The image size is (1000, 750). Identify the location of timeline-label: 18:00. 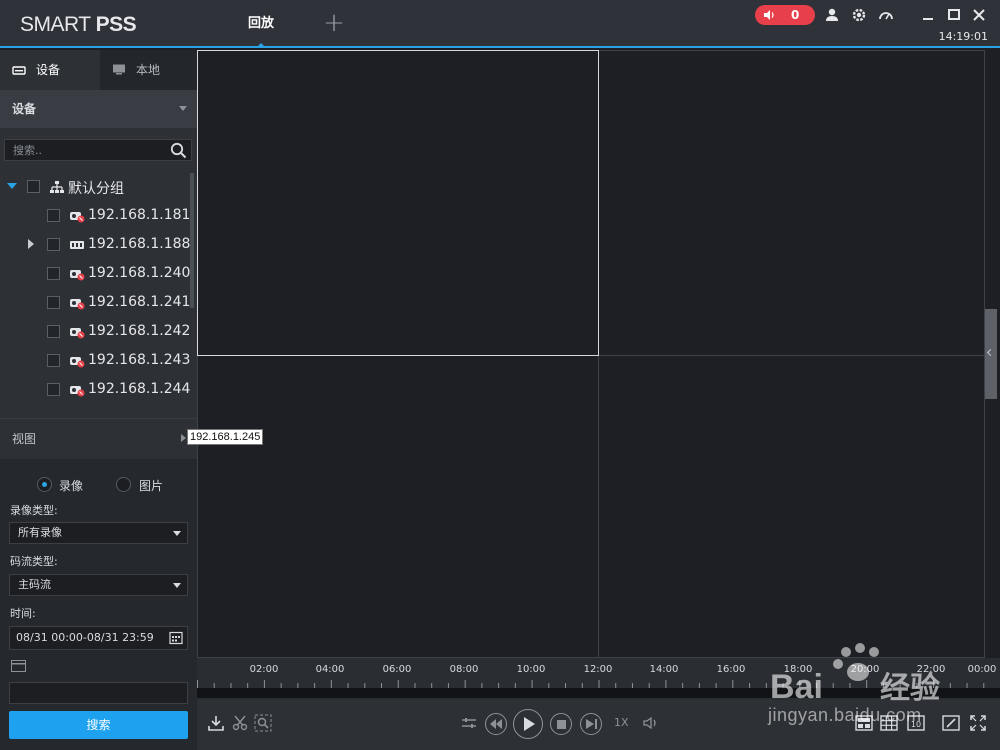
(798, 669).